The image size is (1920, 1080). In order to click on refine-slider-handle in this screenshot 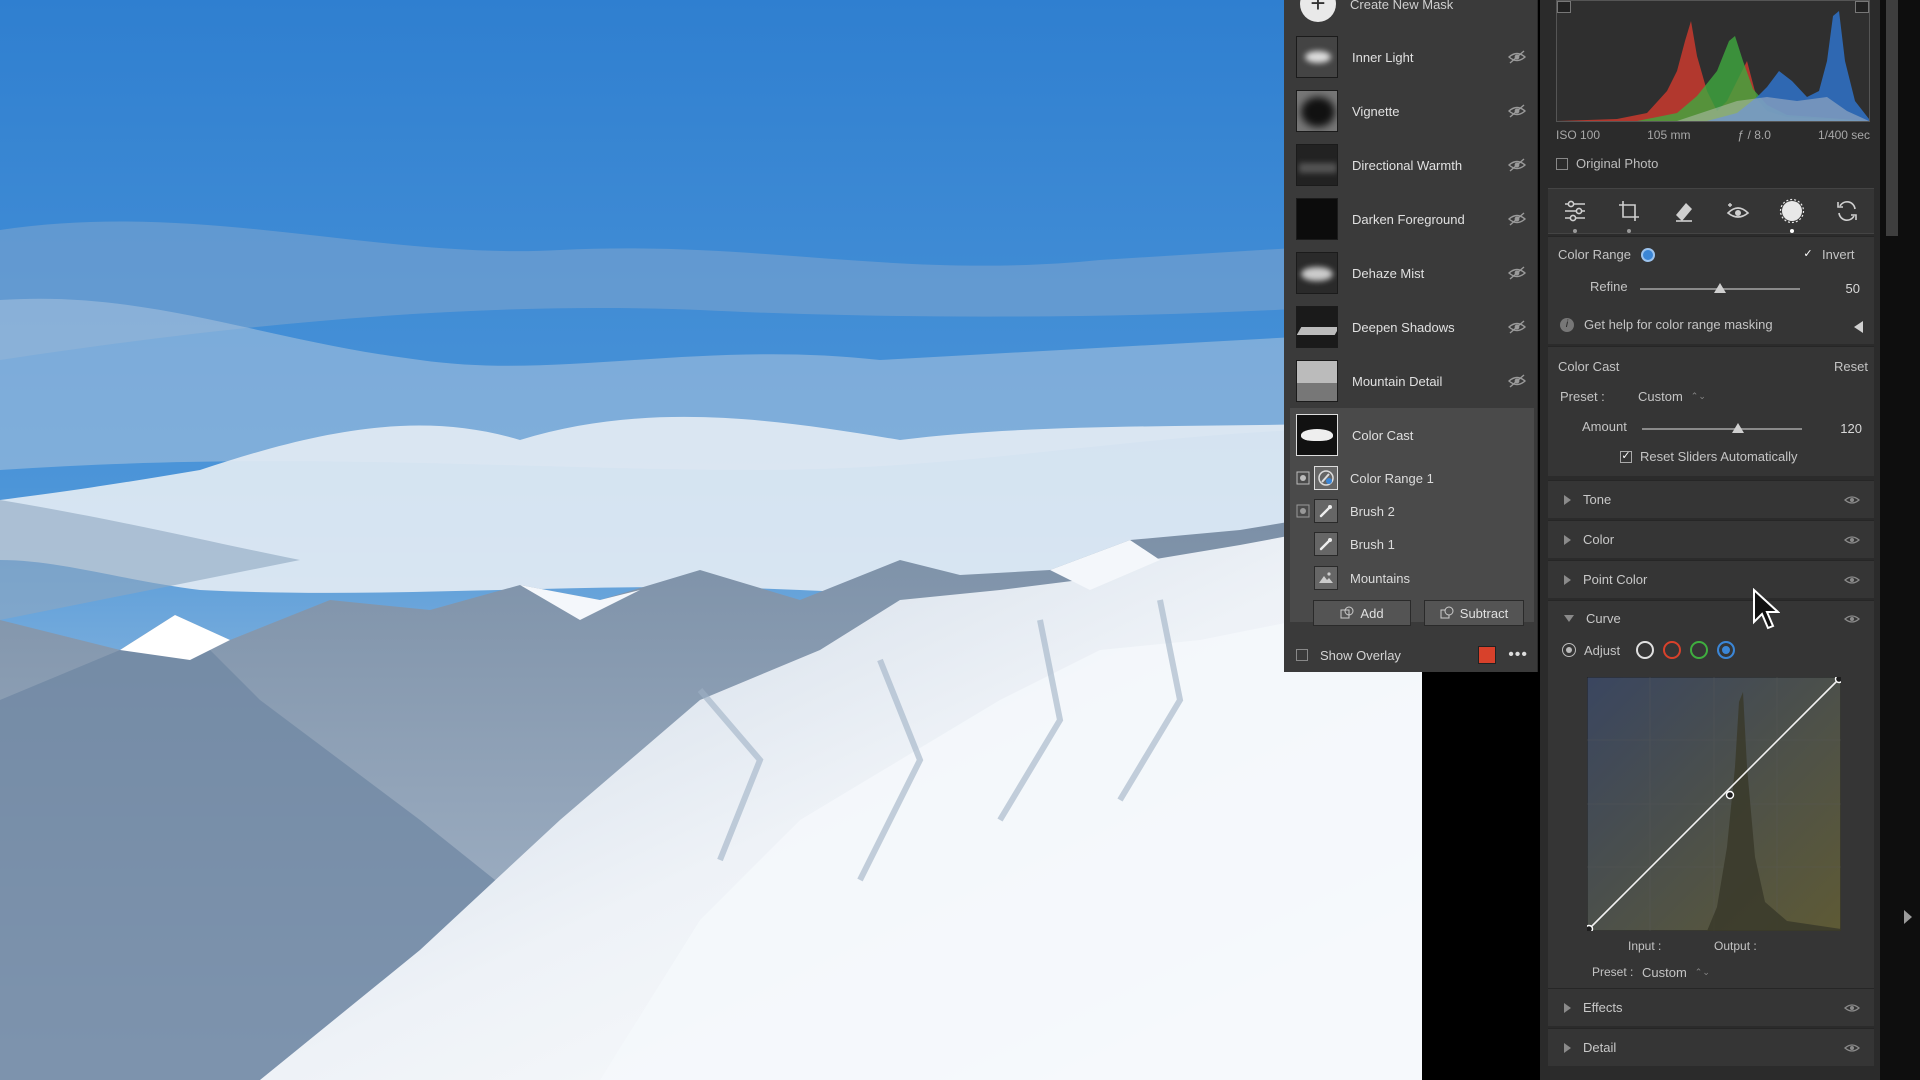, I will do `click(1720, 288)`.